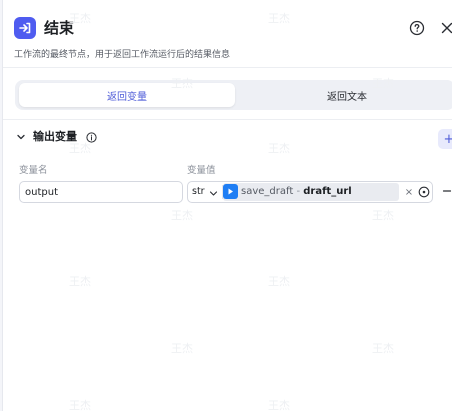 This screenshot has width=452, height=411. Describe the element at coordinates (59, 28) in the screenshot. I see `node-title: 结束` at that location.